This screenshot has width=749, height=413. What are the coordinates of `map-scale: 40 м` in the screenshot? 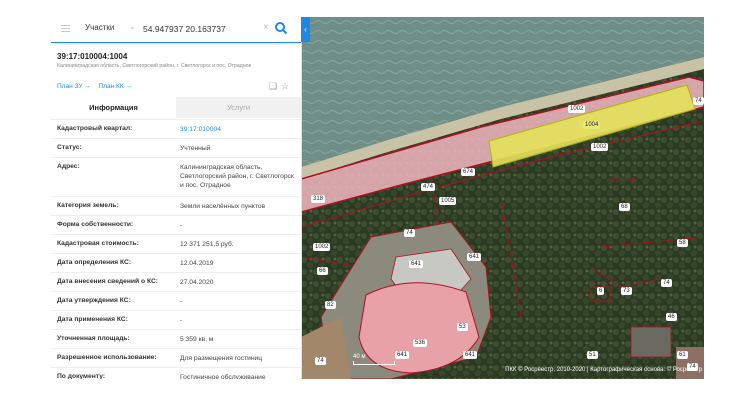 It's located at (374, 359).